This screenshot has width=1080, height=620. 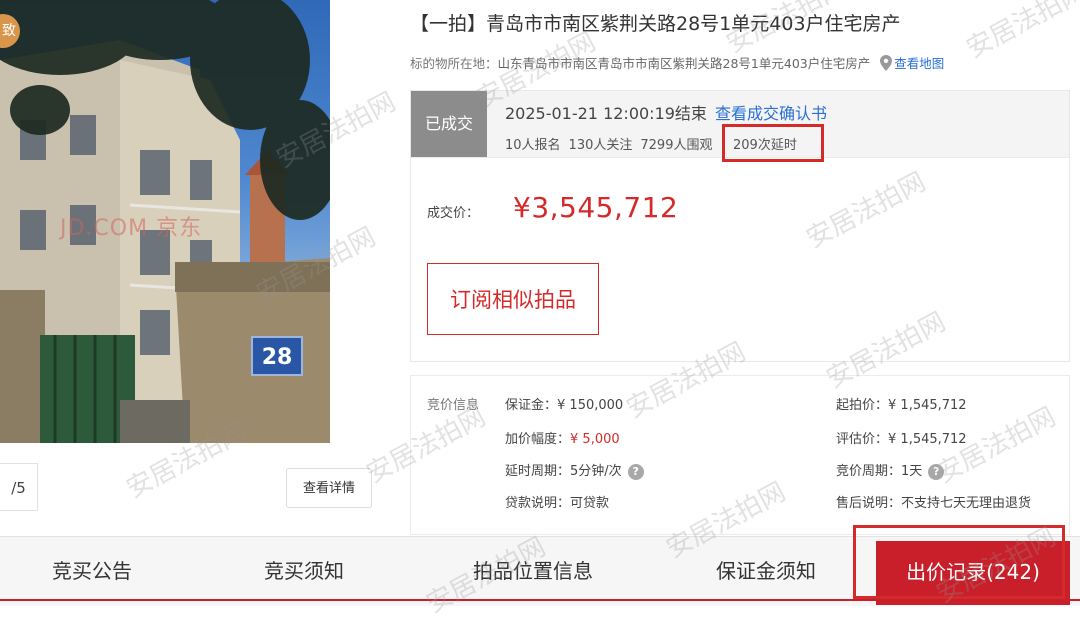 What do you see at coordinates (869, 471) in the screenshot?
I see `bid-period-label: 竞价周期：` at bounding box center [869, 471].